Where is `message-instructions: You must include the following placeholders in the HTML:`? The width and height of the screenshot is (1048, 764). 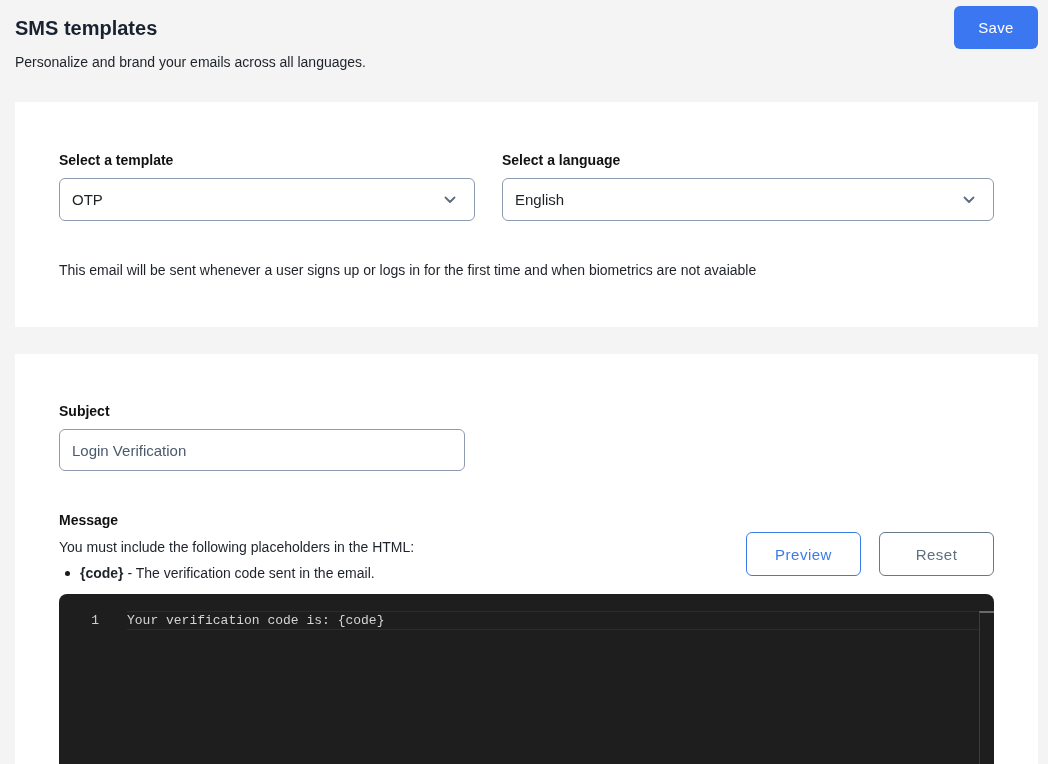 message-instructions: You must include the following placeholders in the HTML: is located at coordinates (237, 547).